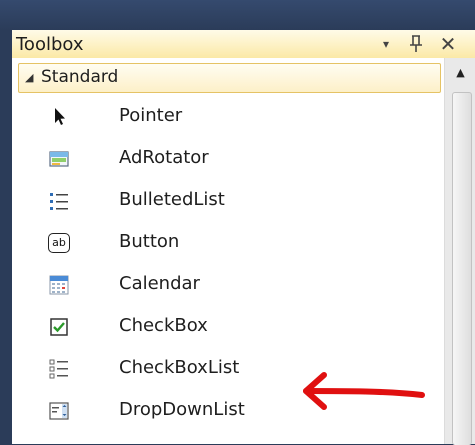 The width and height of the screenshot is (475, 445). Describe the element at coordinates (163, 325) in the screenshot. I see `item-label: CheckBox` at that location.